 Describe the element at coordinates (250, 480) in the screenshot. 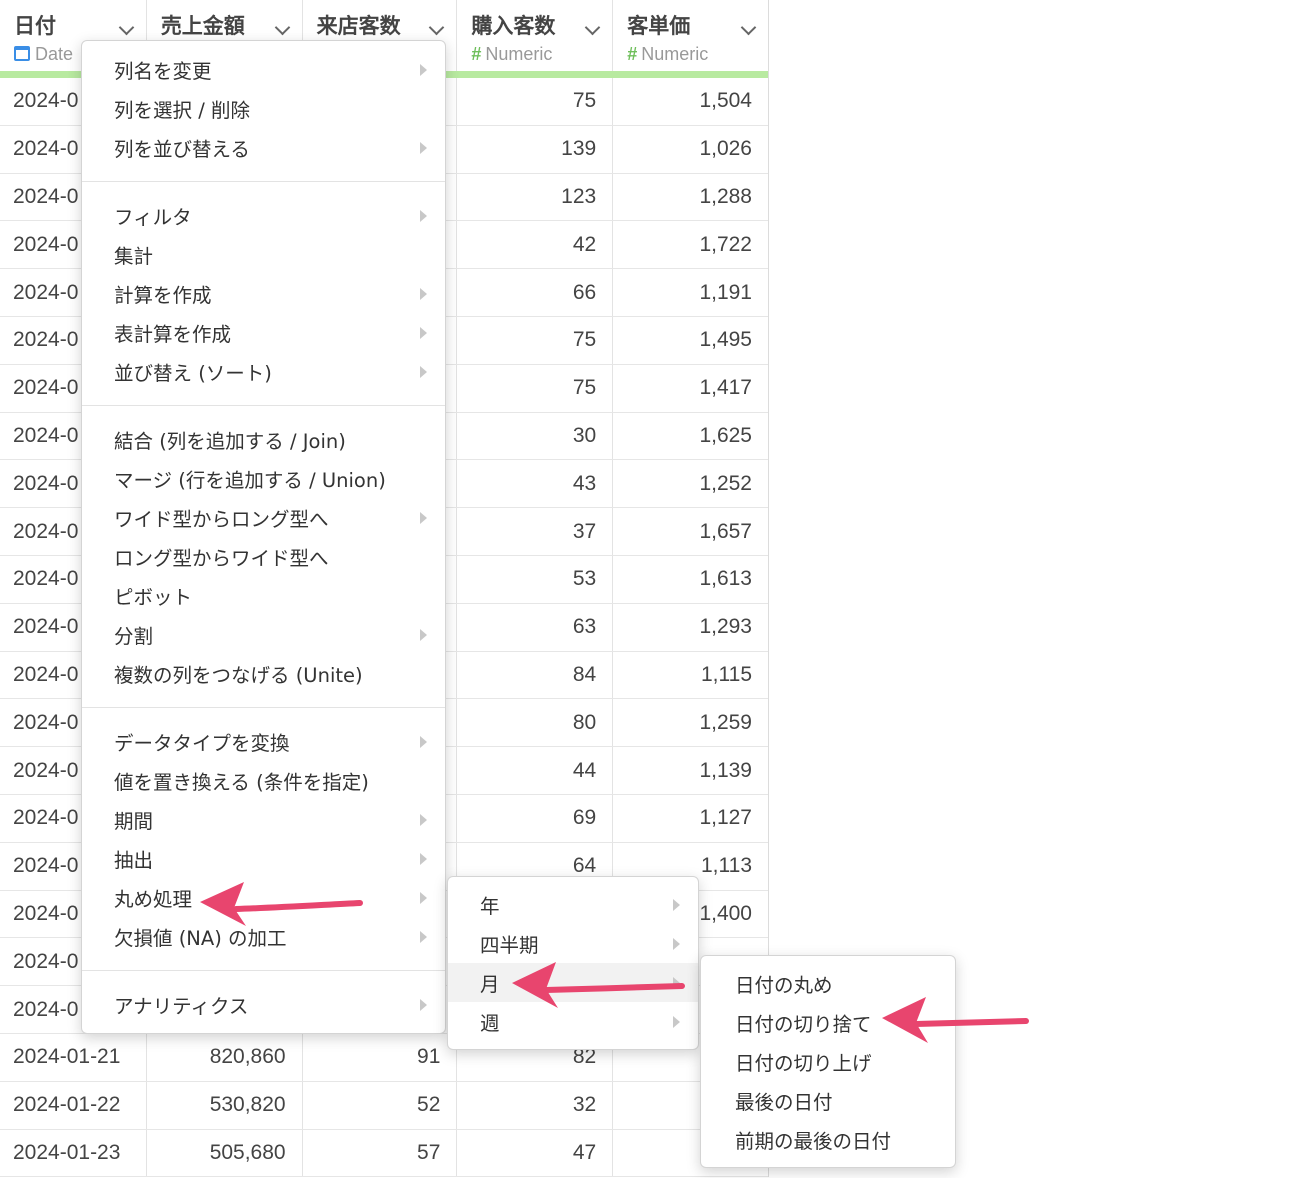

I see `menu-item-label: マージ (行を追加する / Union)` at that location.